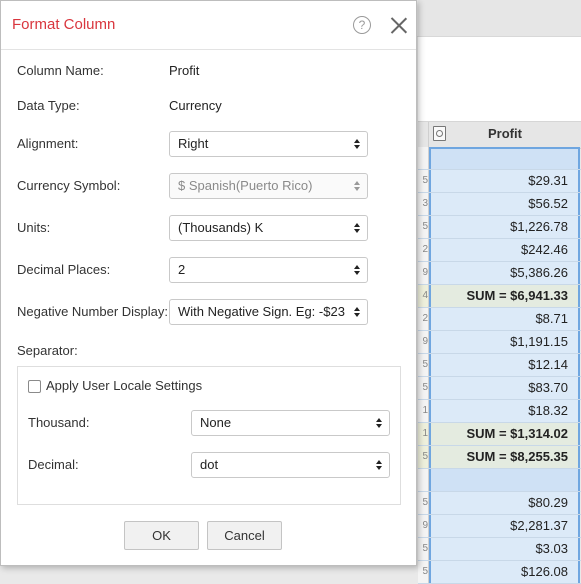 This screenshot has width=581, height=584. I want to click on profit-cell: $2,281.37, so click(504, 526).